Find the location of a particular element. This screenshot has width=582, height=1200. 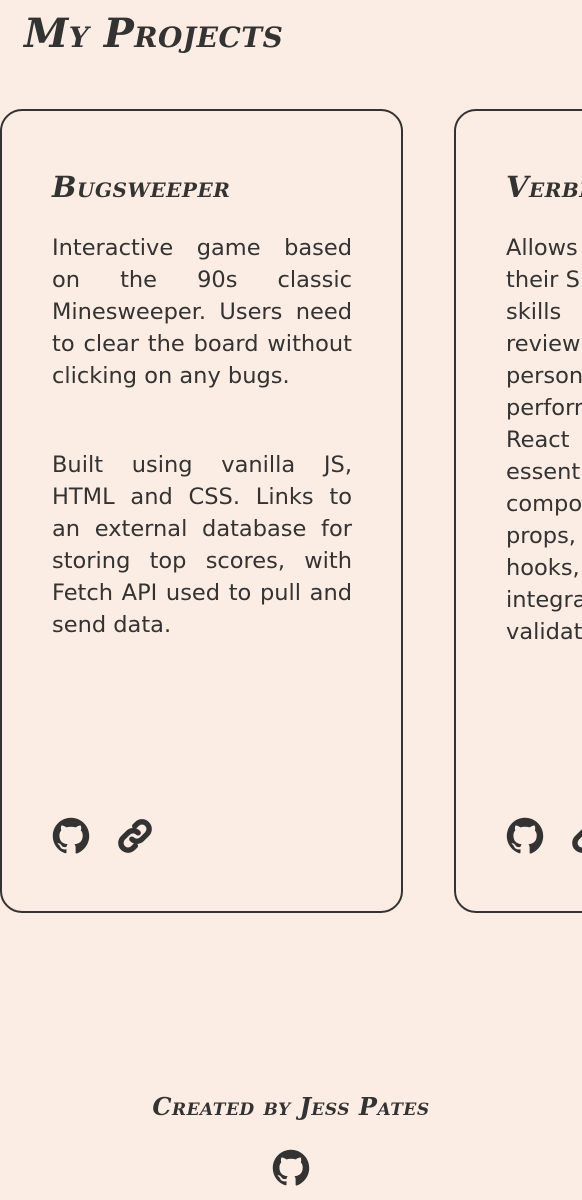

description-line: person is located at coordinates (544, 376).